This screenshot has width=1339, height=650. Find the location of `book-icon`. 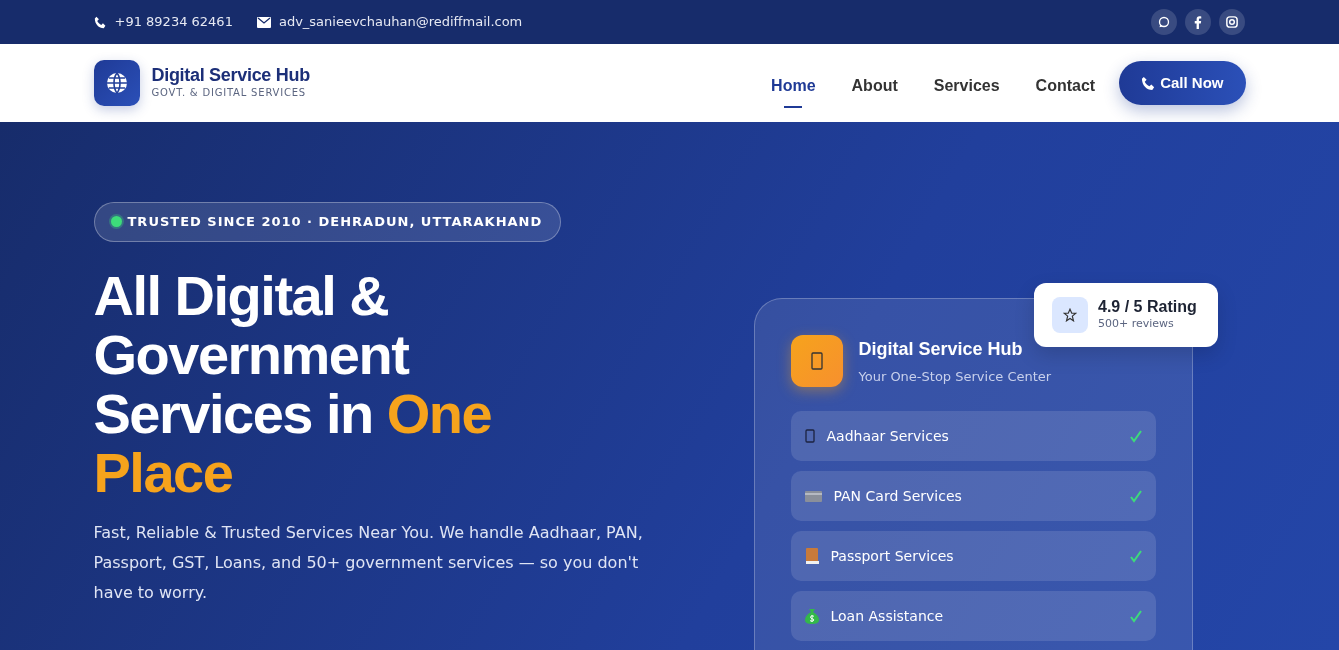

book-icon is located at coordinates (811, 556).